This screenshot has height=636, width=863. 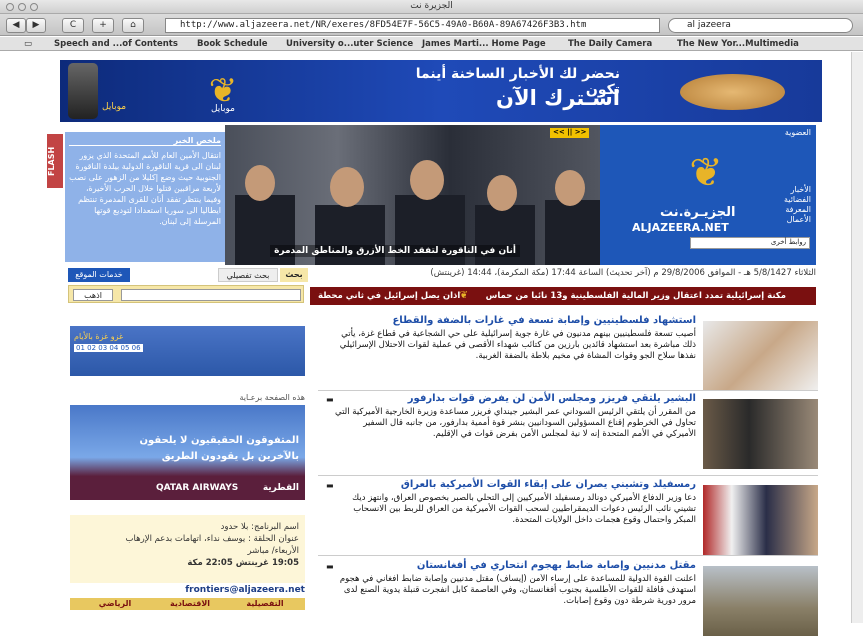 I want to click on menu-item: المعرفة, so click(x=797, y=210).